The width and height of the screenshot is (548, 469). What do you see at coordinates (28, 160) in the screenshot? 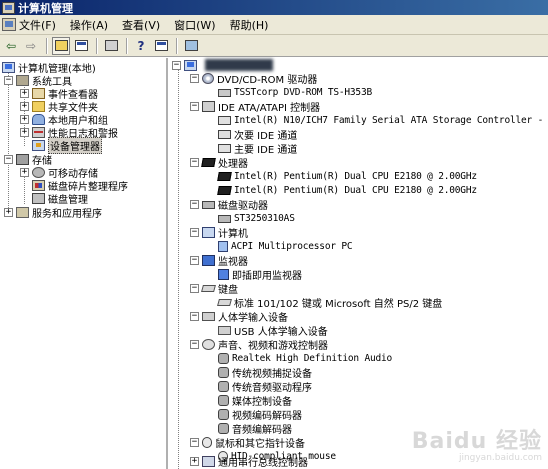
I see `tree-storage: − 存储` at bounding box center [28, 160].